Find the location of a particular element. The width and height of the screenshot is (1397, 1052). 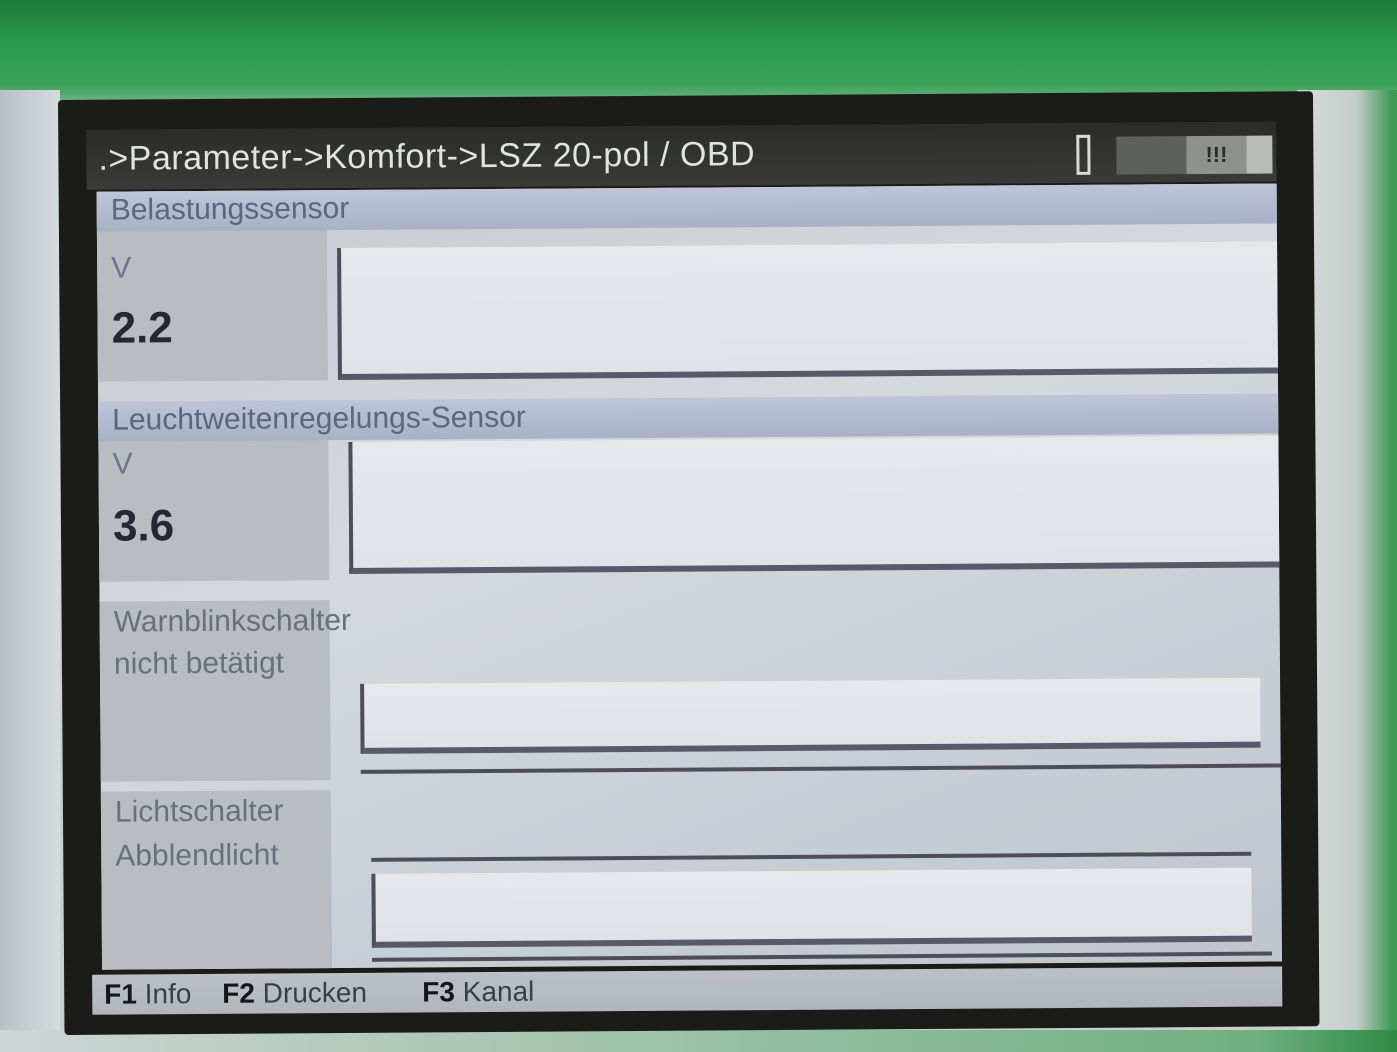

f3-key-text: Kanal is located at coordinates (498, 991).